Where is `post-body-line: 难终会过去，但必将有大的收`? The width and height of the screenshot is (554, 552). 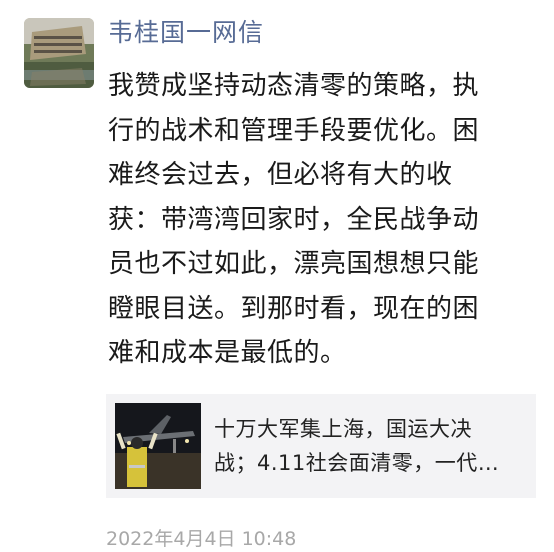 post-body-line: 难终会过去，但必将有大的收 is located at coordinates (280, 175).